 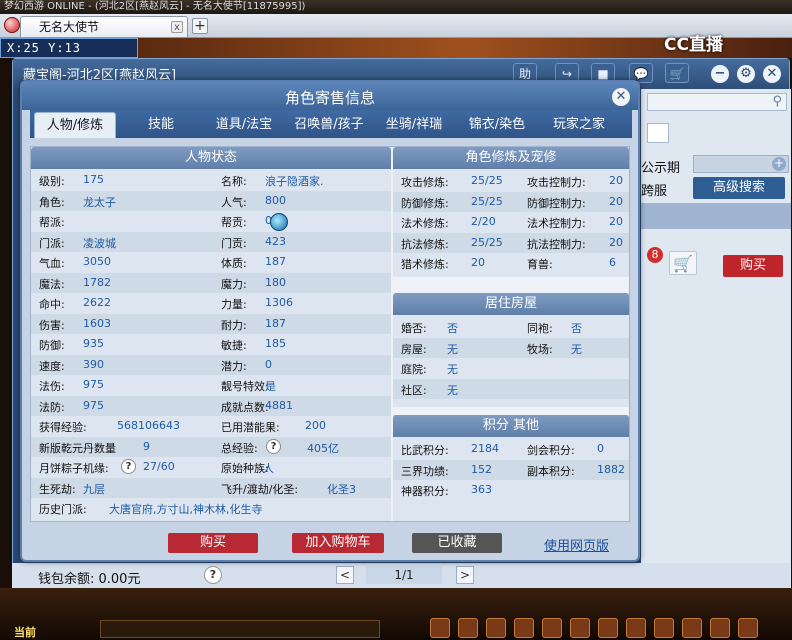 What do you see at coordinates (511, 469) in the screenshot?
I see `points-row: 三界功绩: 152 副本积分: 1882` at bounding box center [511, 469].